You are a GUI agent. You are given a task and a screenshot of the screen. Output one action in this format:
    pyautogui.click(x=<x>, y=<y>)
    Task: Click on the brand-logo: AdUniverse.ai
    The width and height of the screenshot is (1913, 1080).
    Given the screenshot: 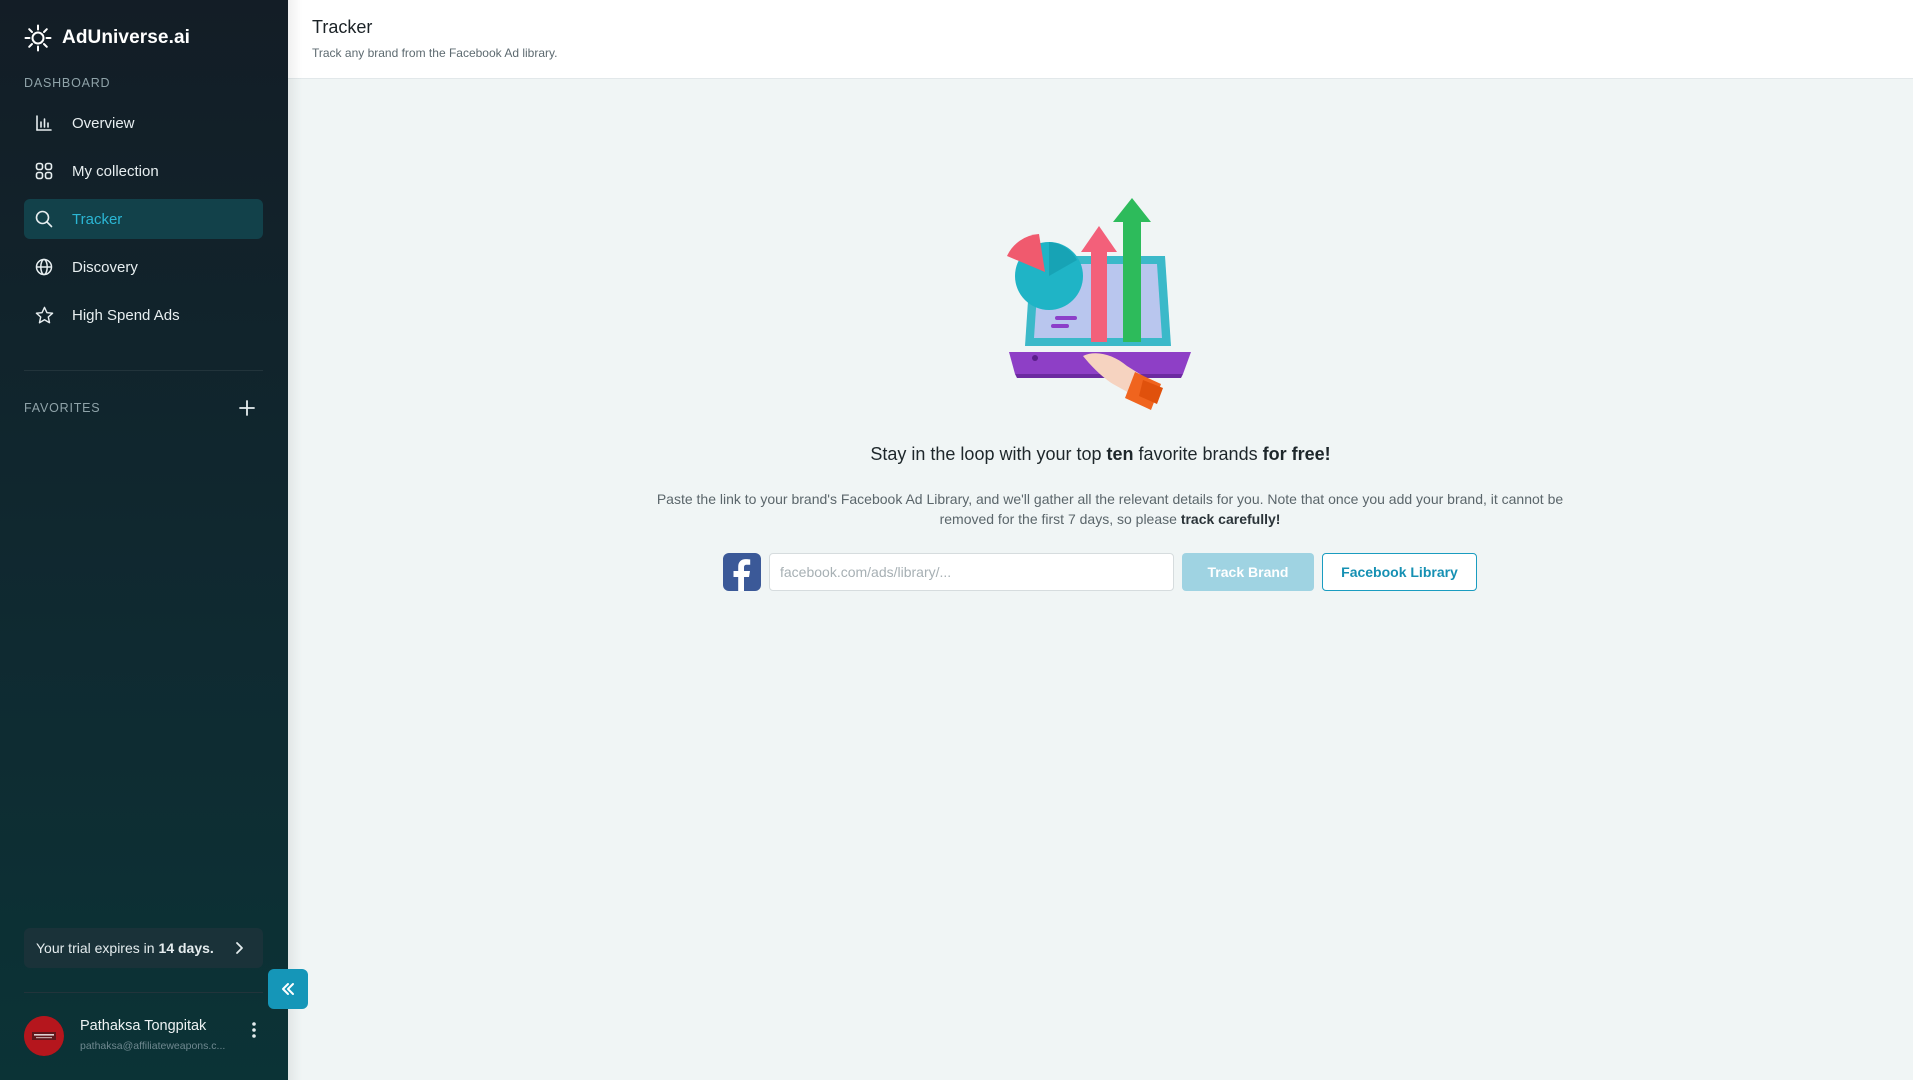 What is the action you would take?
    pyautogui.click(x=107, y=38)
    